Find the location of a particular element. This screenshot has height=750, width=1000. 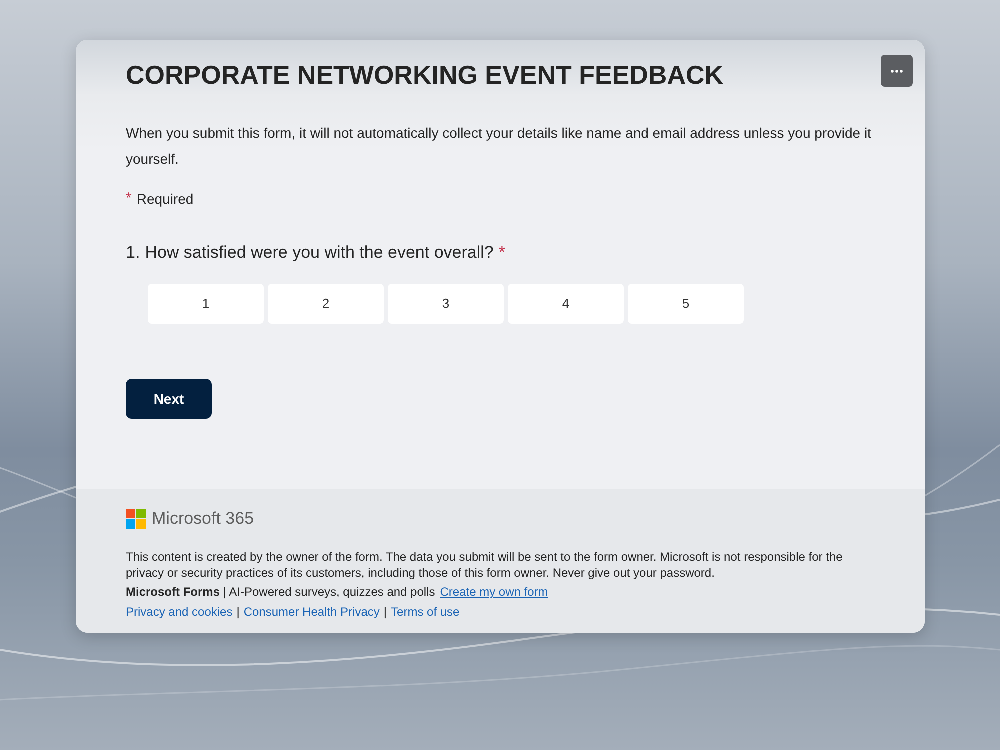

rating-option: 5 is located at coordinates (686, 304).